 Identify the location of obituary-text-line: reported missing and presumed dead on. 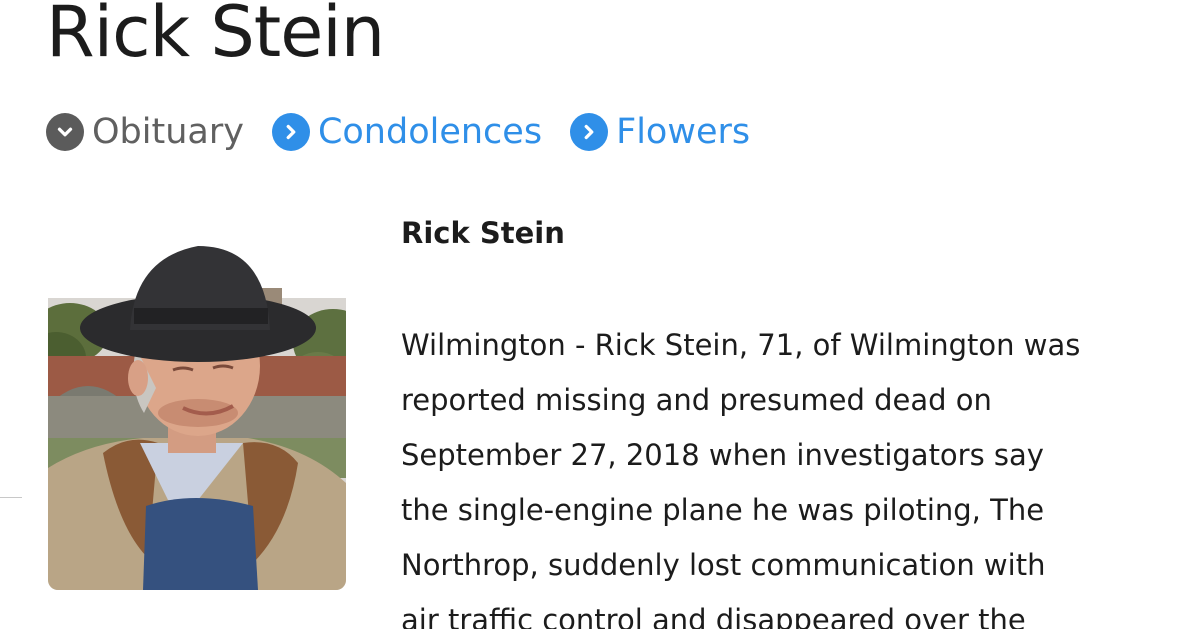
(696, 400).